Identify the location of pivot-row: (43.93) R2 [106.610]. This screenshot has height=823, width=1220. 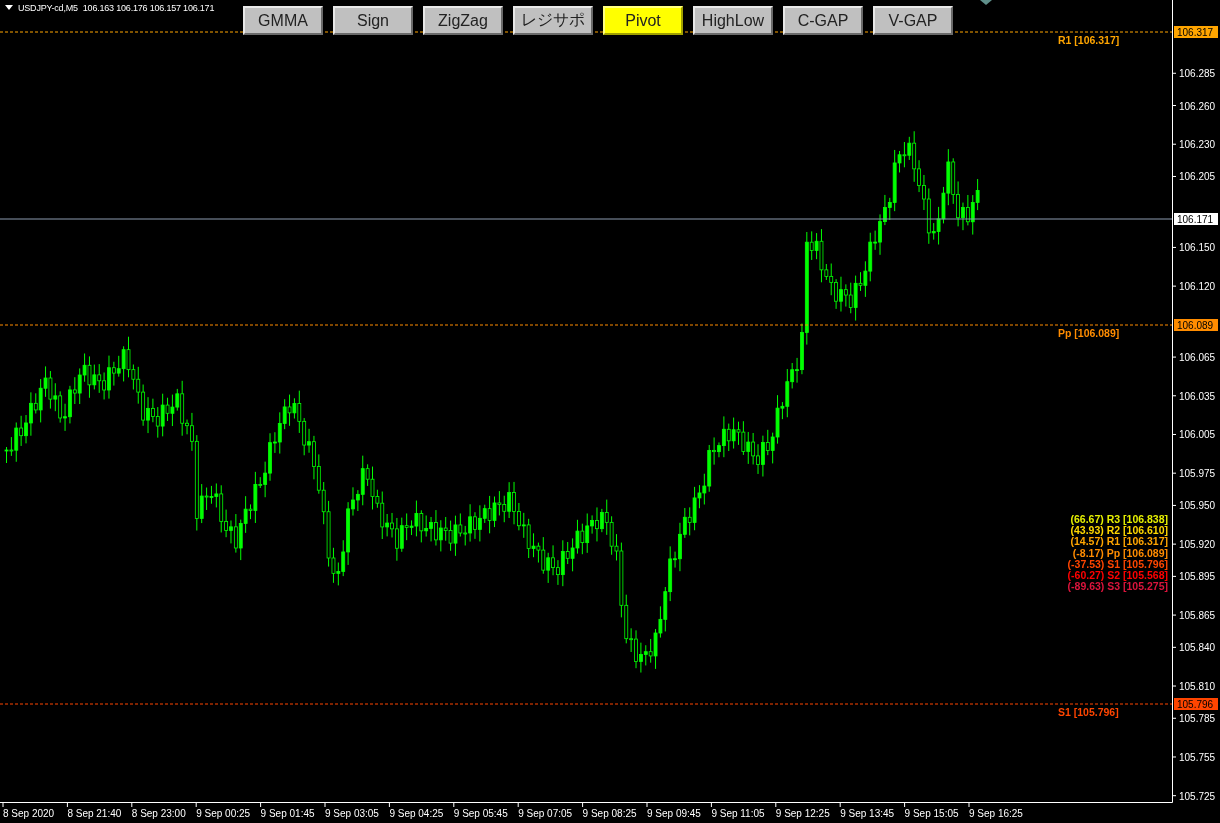
(1119, 530).